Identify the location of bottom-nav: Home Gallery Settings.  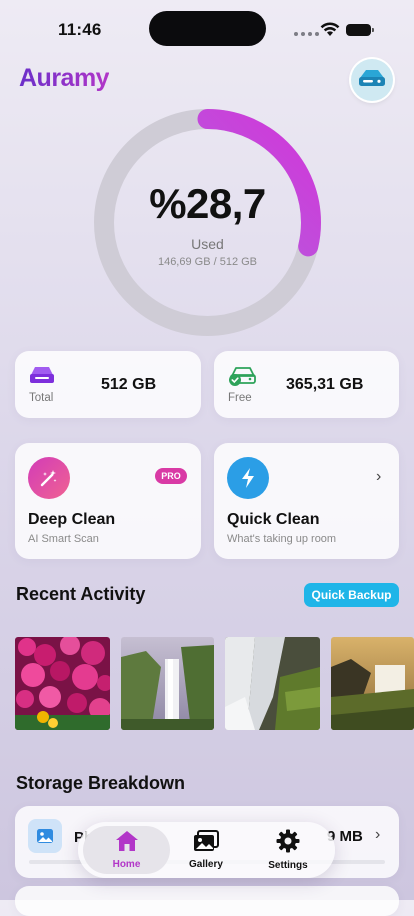
(206, 850).